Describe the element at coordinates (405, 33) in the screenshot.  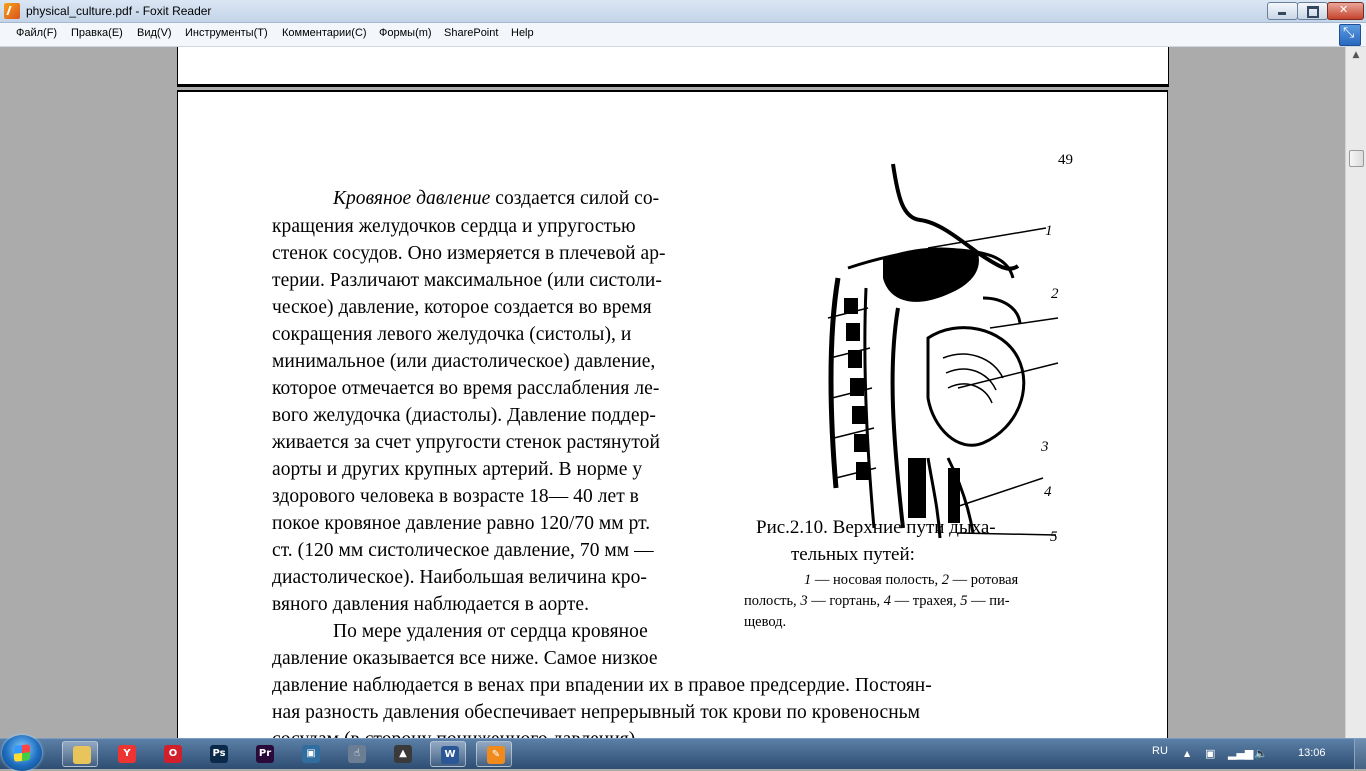
I see `menu-forms: Формы(m)` at that location.